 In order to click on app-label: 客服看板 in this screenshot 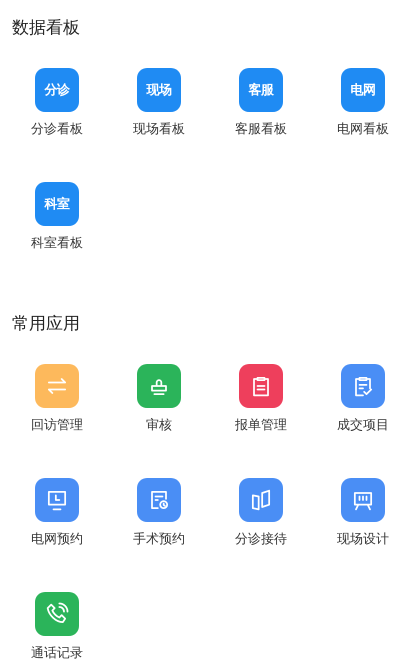, I will do `click(261, 130)`.